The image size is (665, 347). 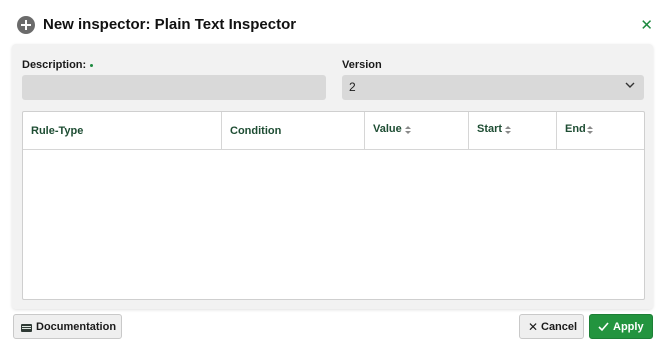 I want to click on apply-button: Apply, so click(x=621, y=326).